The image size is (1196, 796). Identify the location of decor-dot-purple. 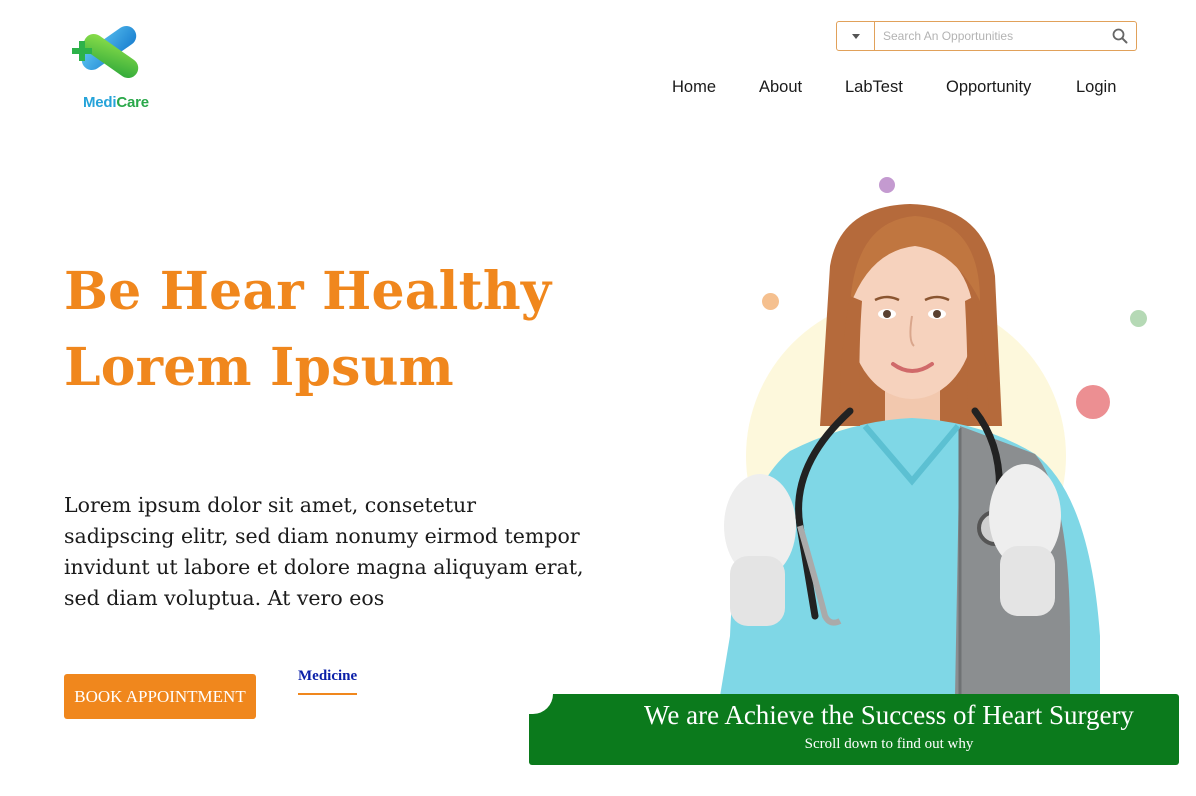
(887, 185).